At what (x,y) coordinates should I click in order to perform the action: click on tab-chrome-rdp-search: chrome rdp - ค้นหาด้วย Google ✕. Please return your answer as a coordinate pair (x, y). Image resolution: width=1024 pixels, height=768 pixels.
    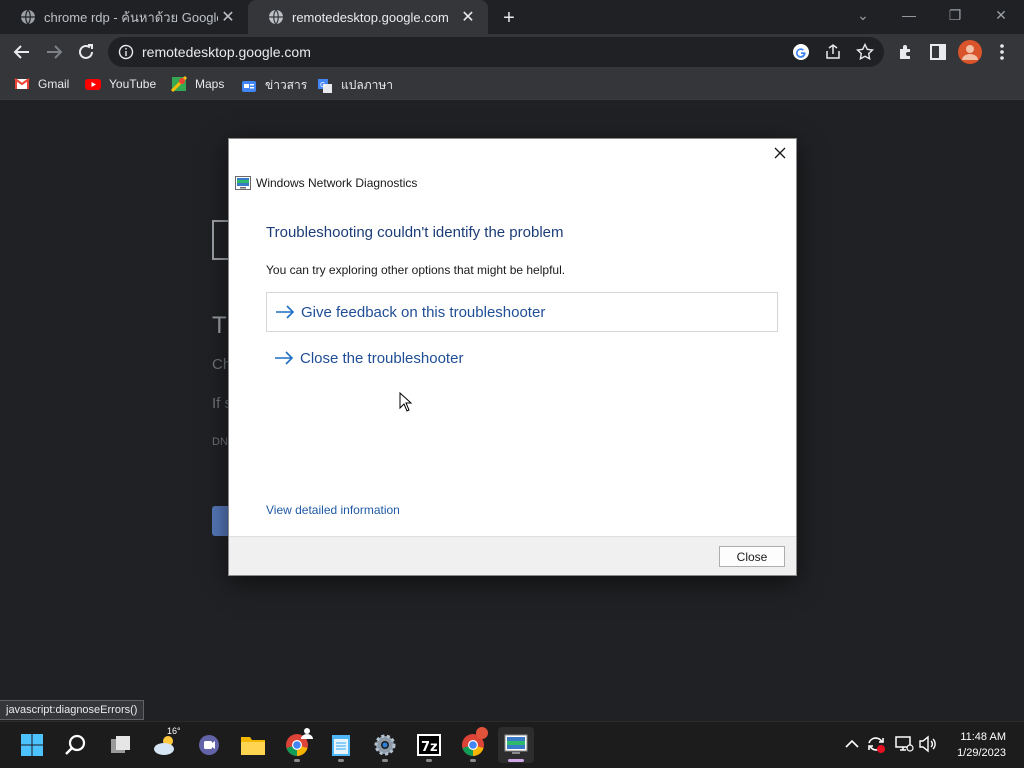
    Looking at the image, I should click on (124, 17).